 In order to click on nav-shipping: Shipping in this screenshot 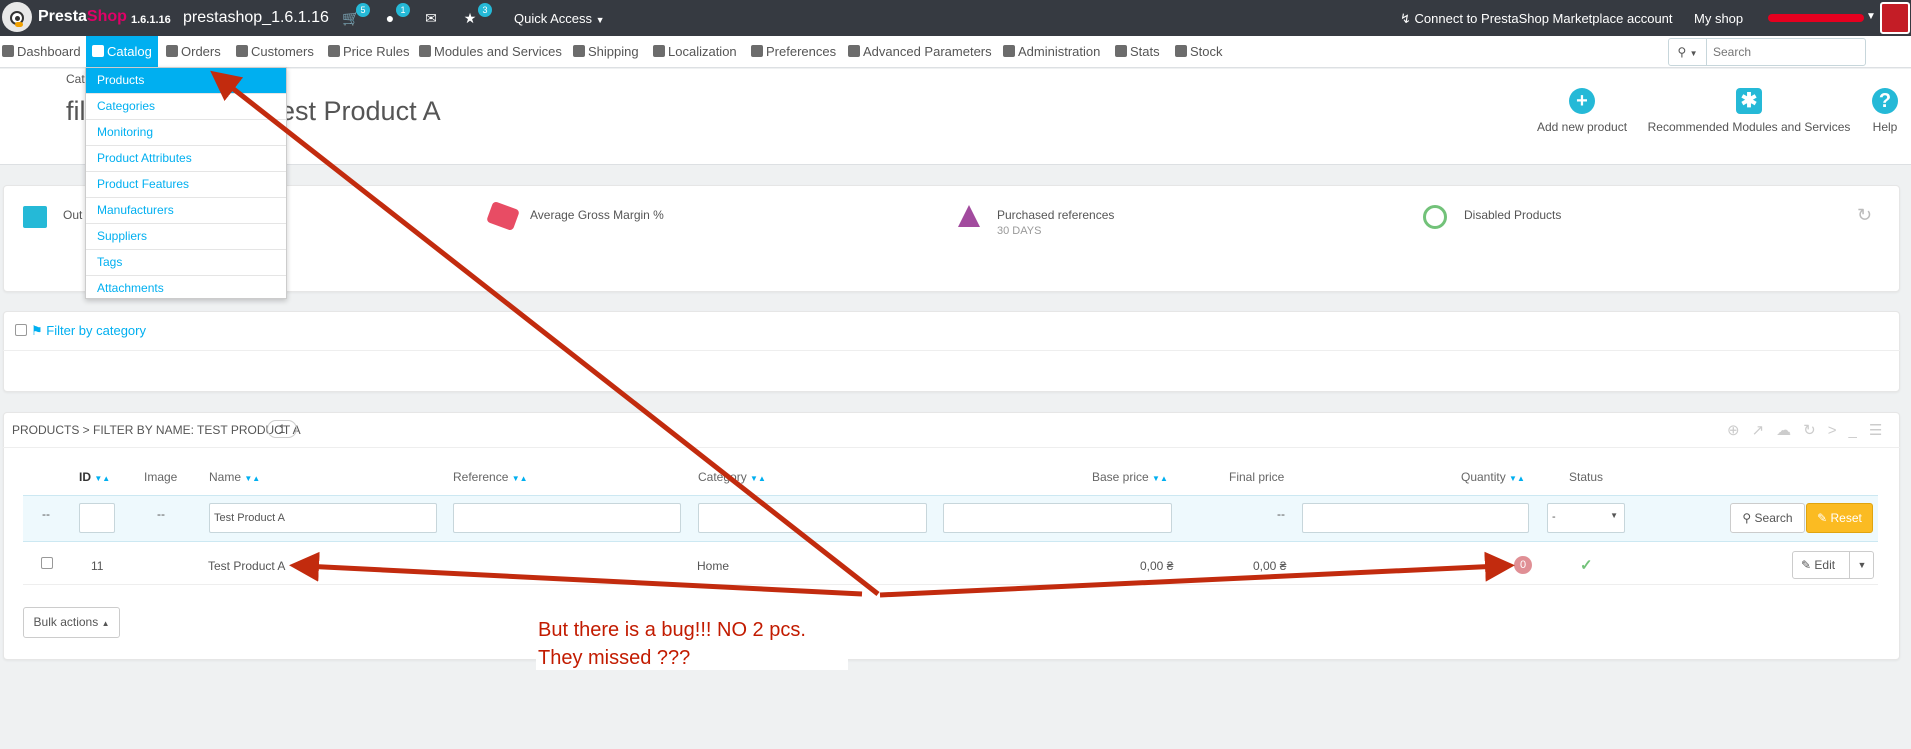, I will do `click(606, 52)`.